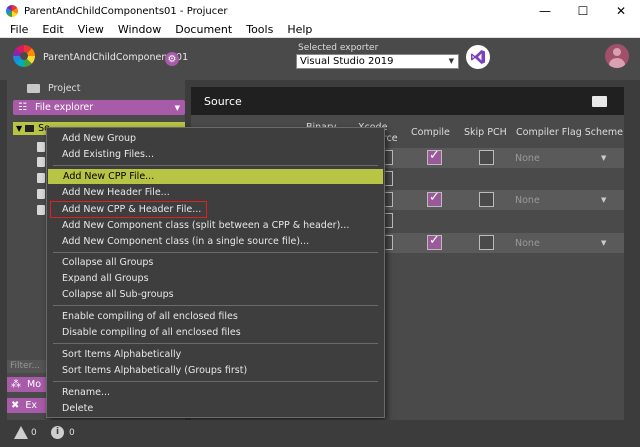 This screenshot has height=447, width=640. I want to click on folder-open-icon, so click(599, 101).